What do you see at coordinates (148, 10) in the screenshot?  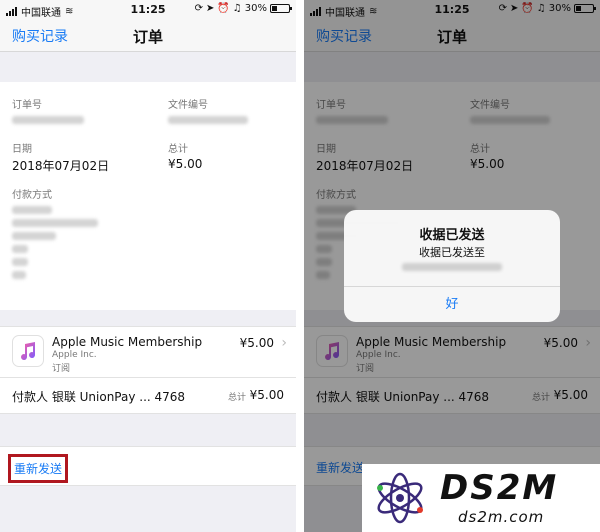 I see `status-bar: 中国联通 ≋ 11:25 ⟳ ➤ ⏰ ♫ 30%` at bounding box center [148, 10].